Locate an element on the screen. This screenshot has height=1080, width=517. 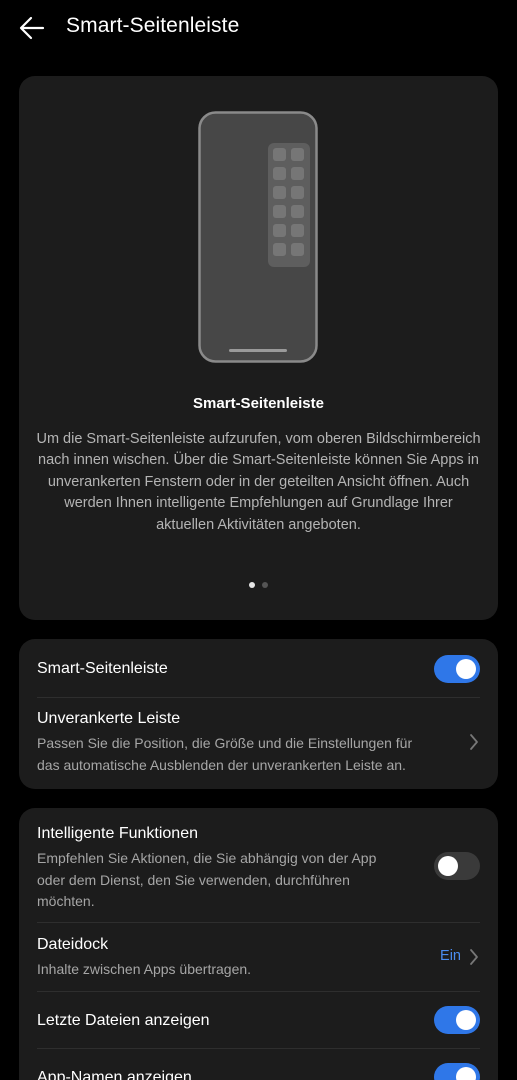
back-button is located at coordinates (32, 28).